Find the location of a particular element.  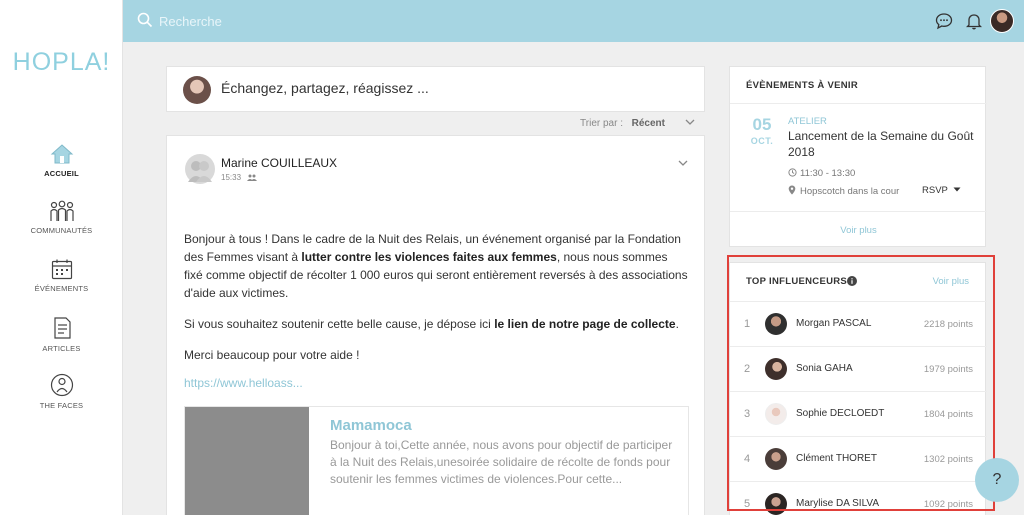

influencer-points: 1092 points is located at coordinates (948, 504).